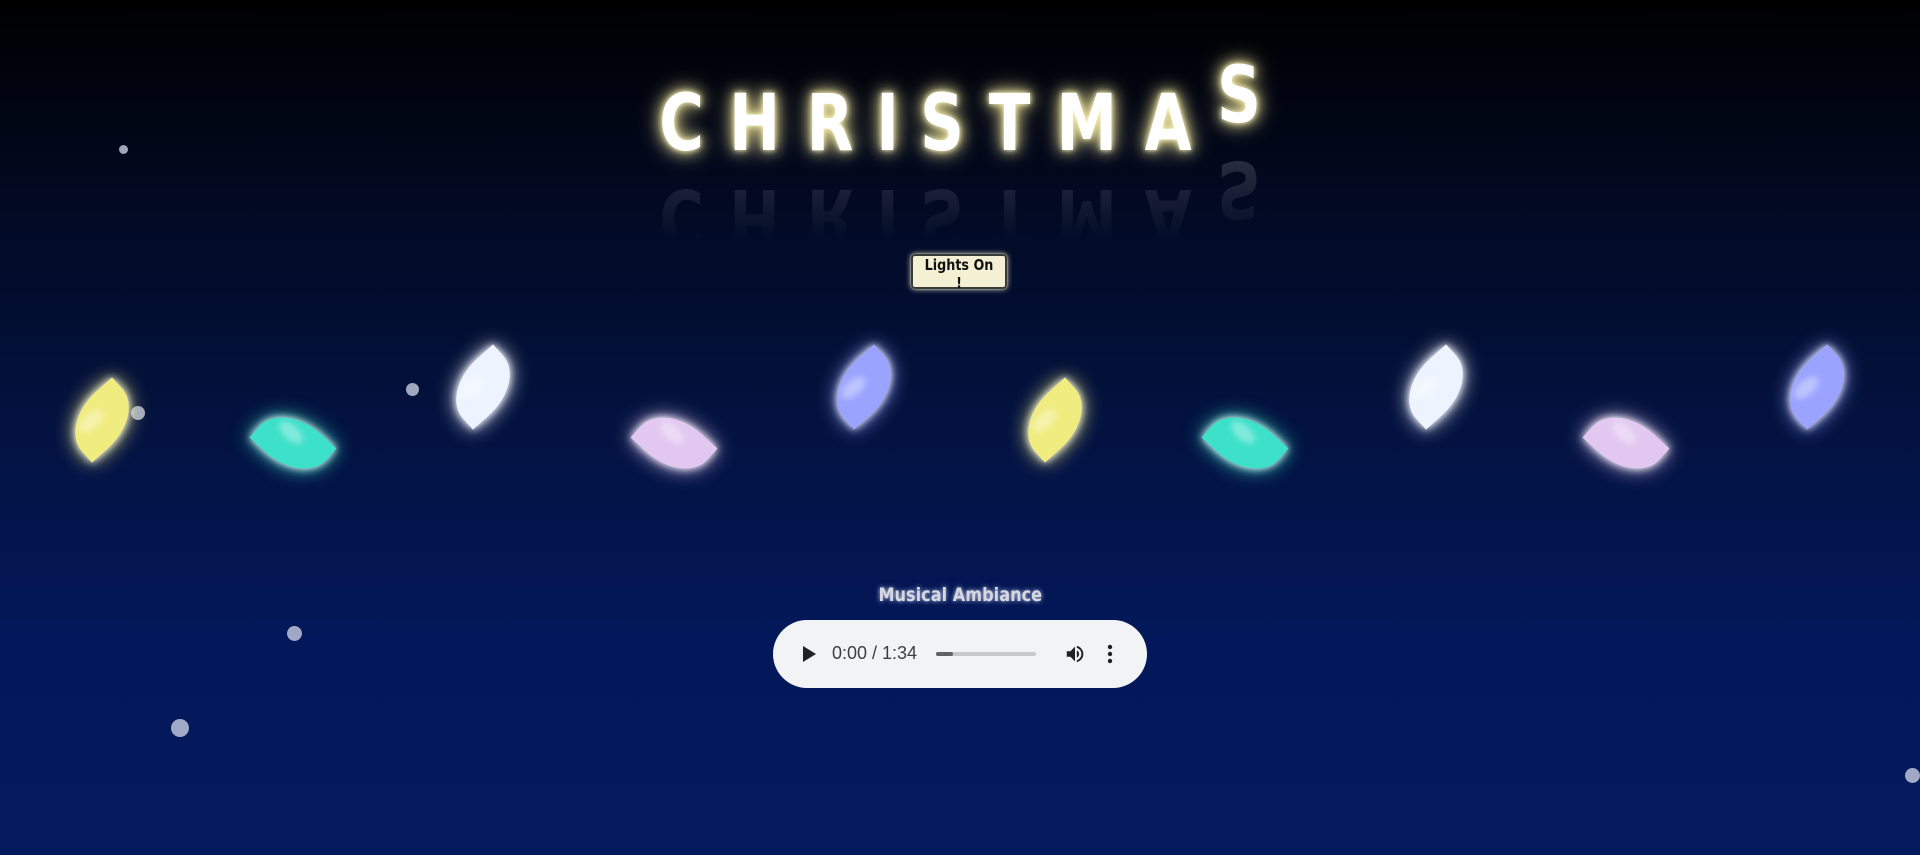  What do you see at coordinates (681, 216) in the screenshot?
I see `title-reflection-letter: C` at bounding box center [681, 216].